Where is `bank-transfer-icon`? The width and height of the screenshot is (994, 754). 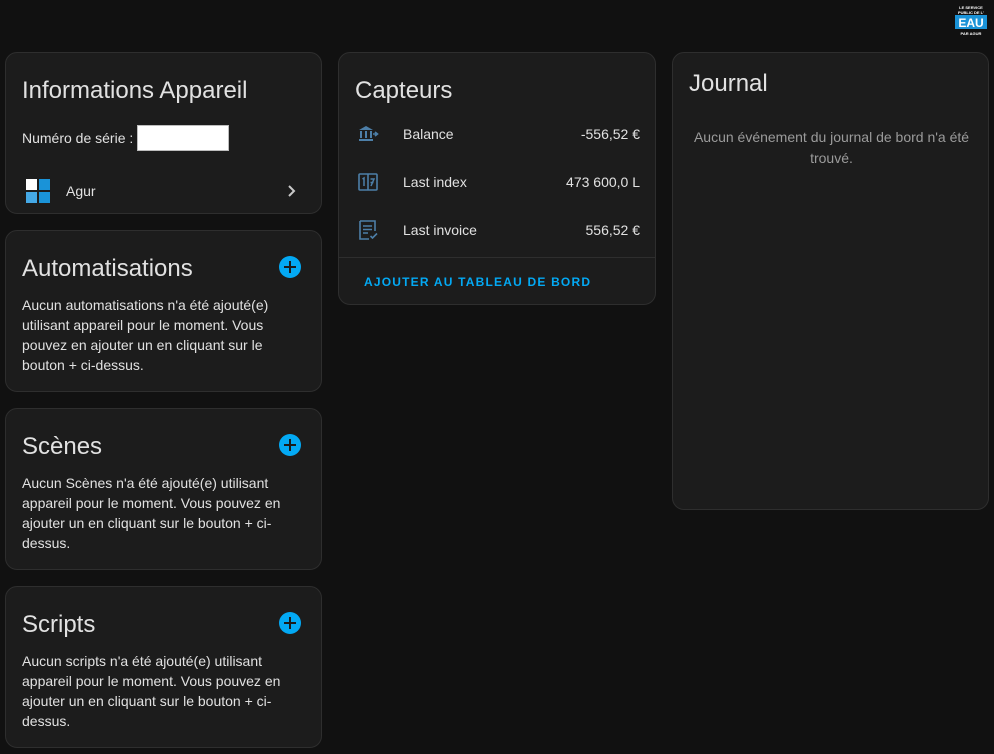 bank-transfer-icon is located at coordinates (369, 133).